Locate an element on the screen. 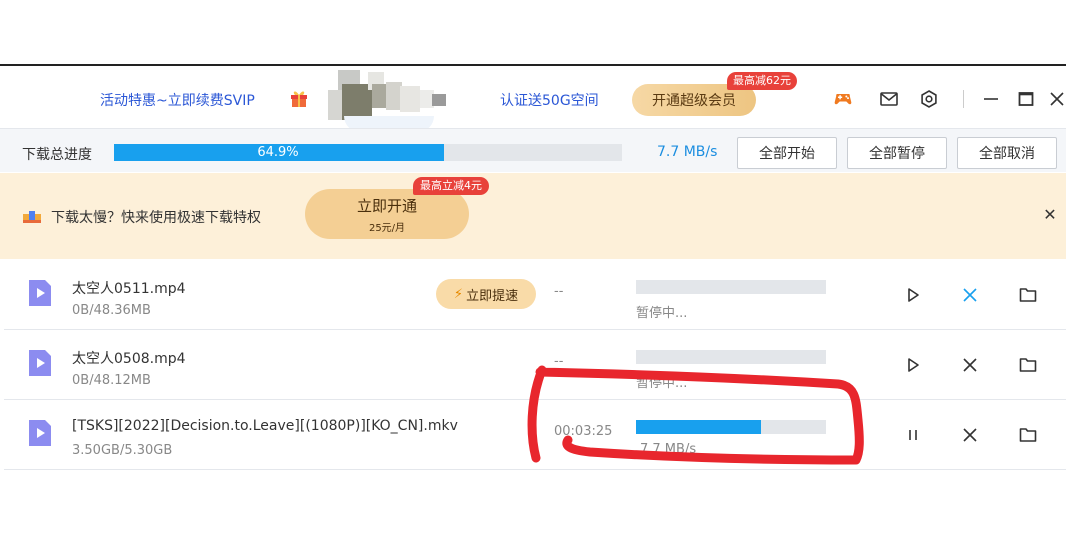 Image resolution: width=1066 pixels, height=533 pixels. header-bar: 活动特惠~立即续费SVIP 认证送50G空间 开通超级会员 最高减62元 is located at coordinates (533, 99).